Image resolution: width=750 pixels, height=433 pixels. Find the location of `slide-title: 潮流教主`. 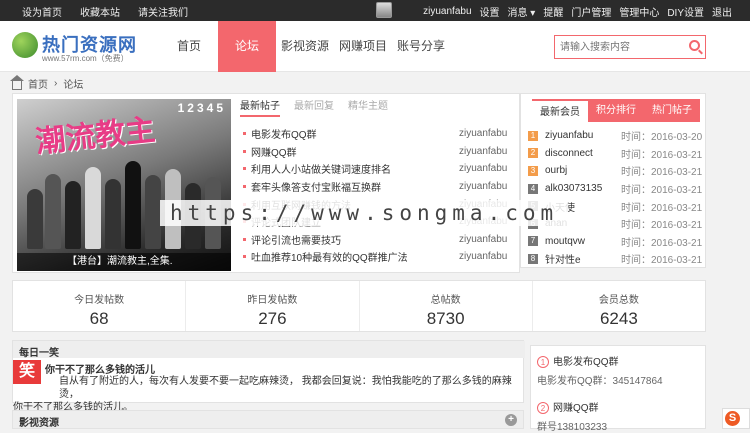

slide-title: 潮流教主 is located at coordinates (95, 136).